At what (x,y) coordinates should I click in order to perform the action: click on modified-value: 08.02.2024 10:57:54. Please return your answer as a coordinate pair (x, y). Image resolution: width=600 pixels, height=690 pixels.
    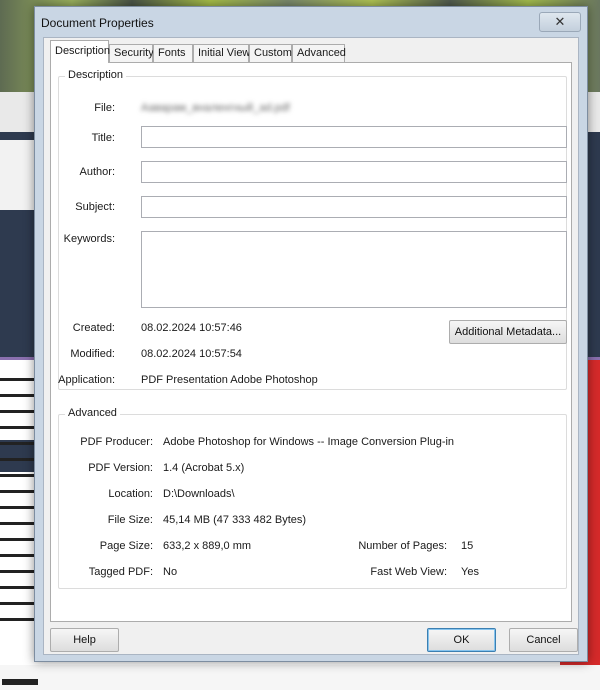
    Looking at the image, I should click on (191, 354).